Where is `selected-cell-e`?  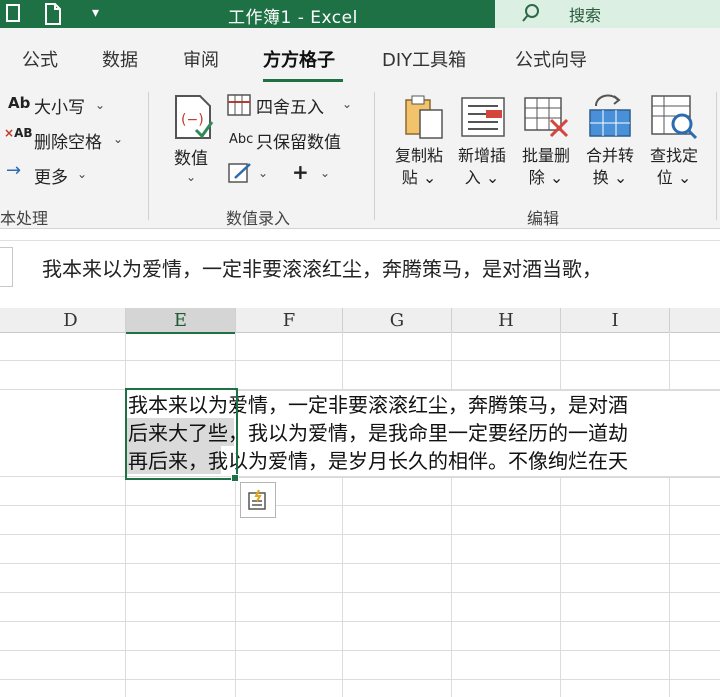
selected-cell-e is located at coordinates (181, 434).